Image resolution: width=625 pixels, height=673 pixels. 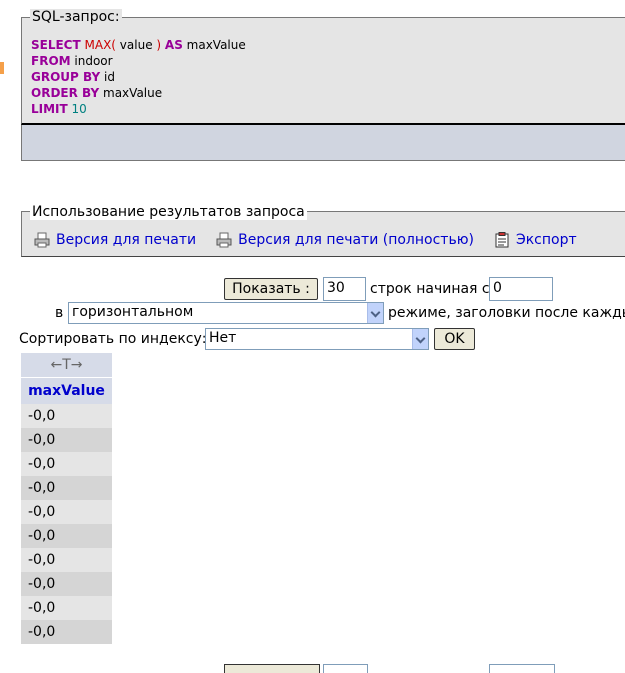 What do you see at coordinates (522, 668) in the screenshot?
I see `start-row-input-bottom` at bounding box center [522, 668].